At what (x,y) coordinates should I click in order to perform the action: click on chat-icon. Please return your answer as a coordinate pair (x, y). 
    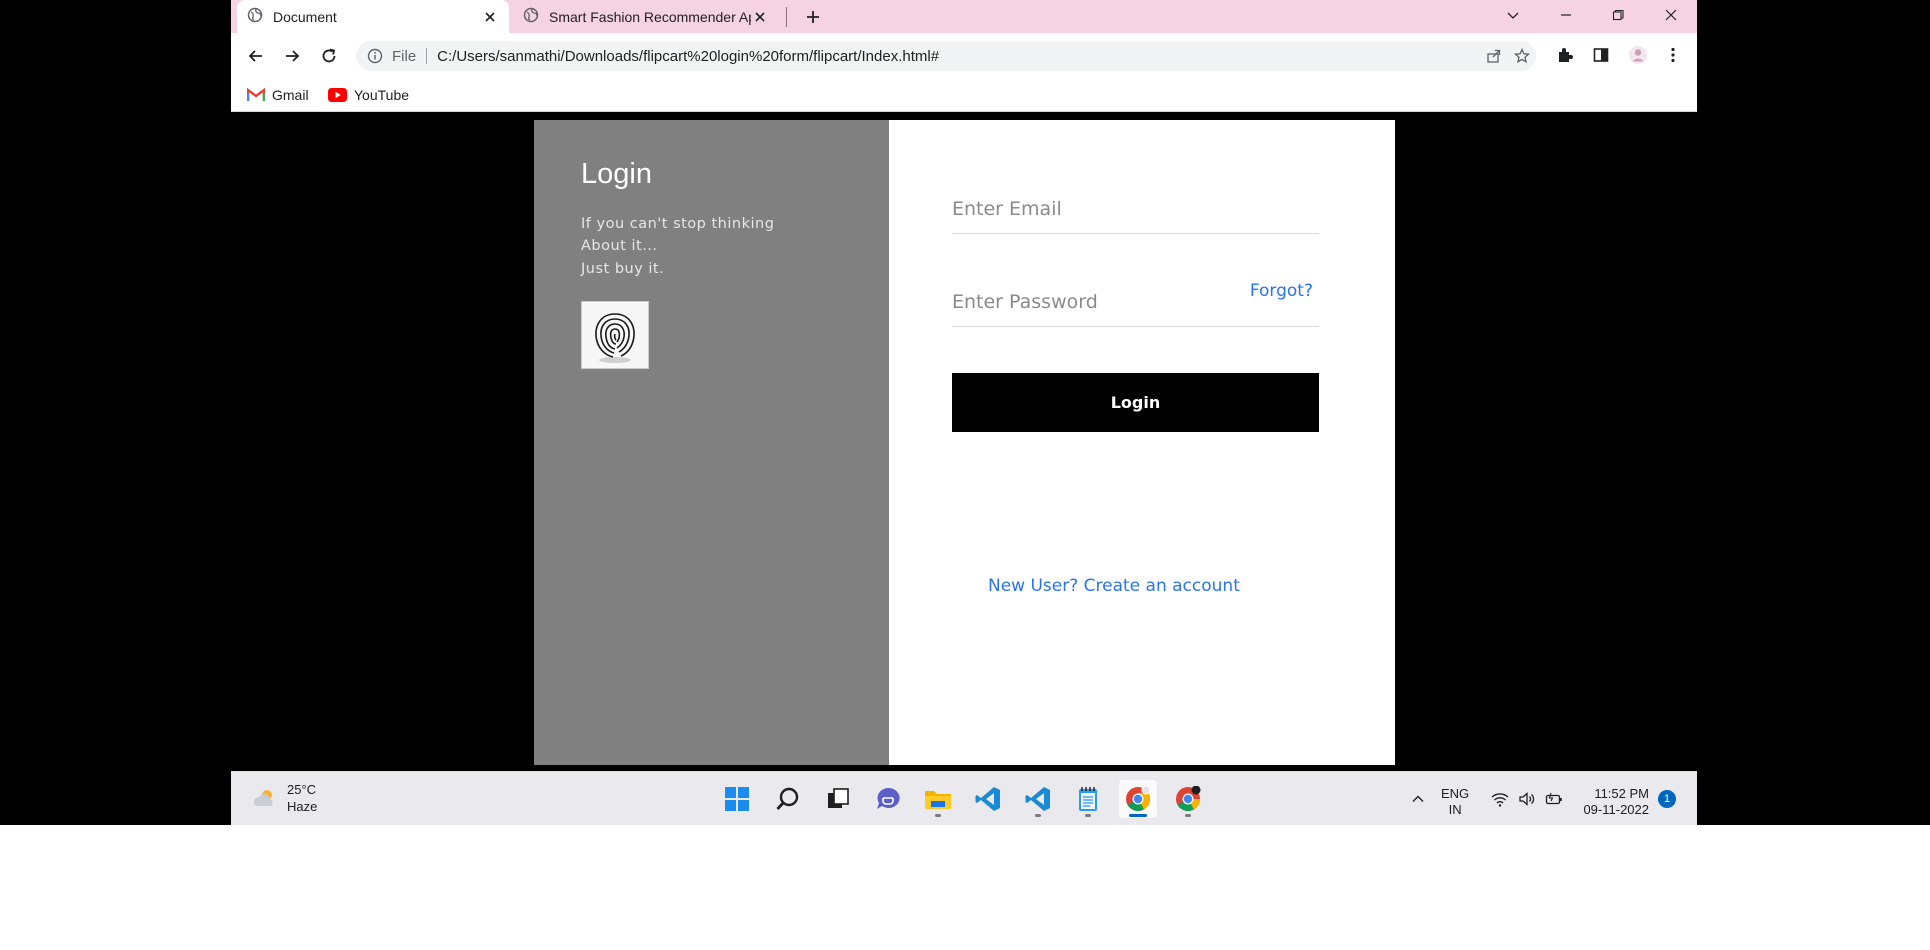
    Looking at the image, I should click on (888, 798).